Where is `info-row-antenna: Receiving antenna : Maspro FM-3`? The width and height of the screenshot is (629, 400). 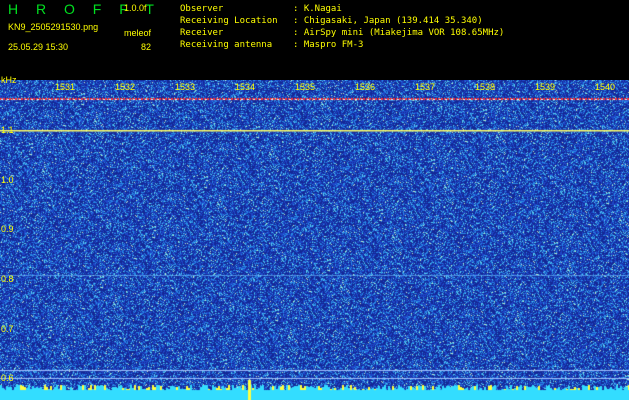
info-row-antenna: Receiving antenna : Maspro FM-3 is located at coordinates (271, 45).